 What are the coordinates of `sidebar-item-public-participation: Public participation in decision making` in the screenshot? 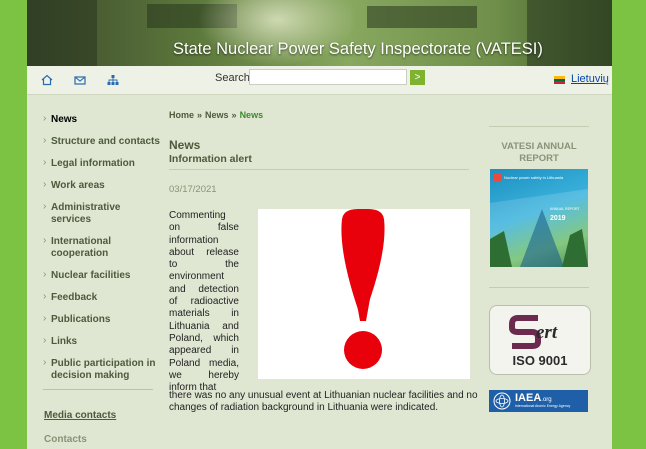 It's located at (103, 369).